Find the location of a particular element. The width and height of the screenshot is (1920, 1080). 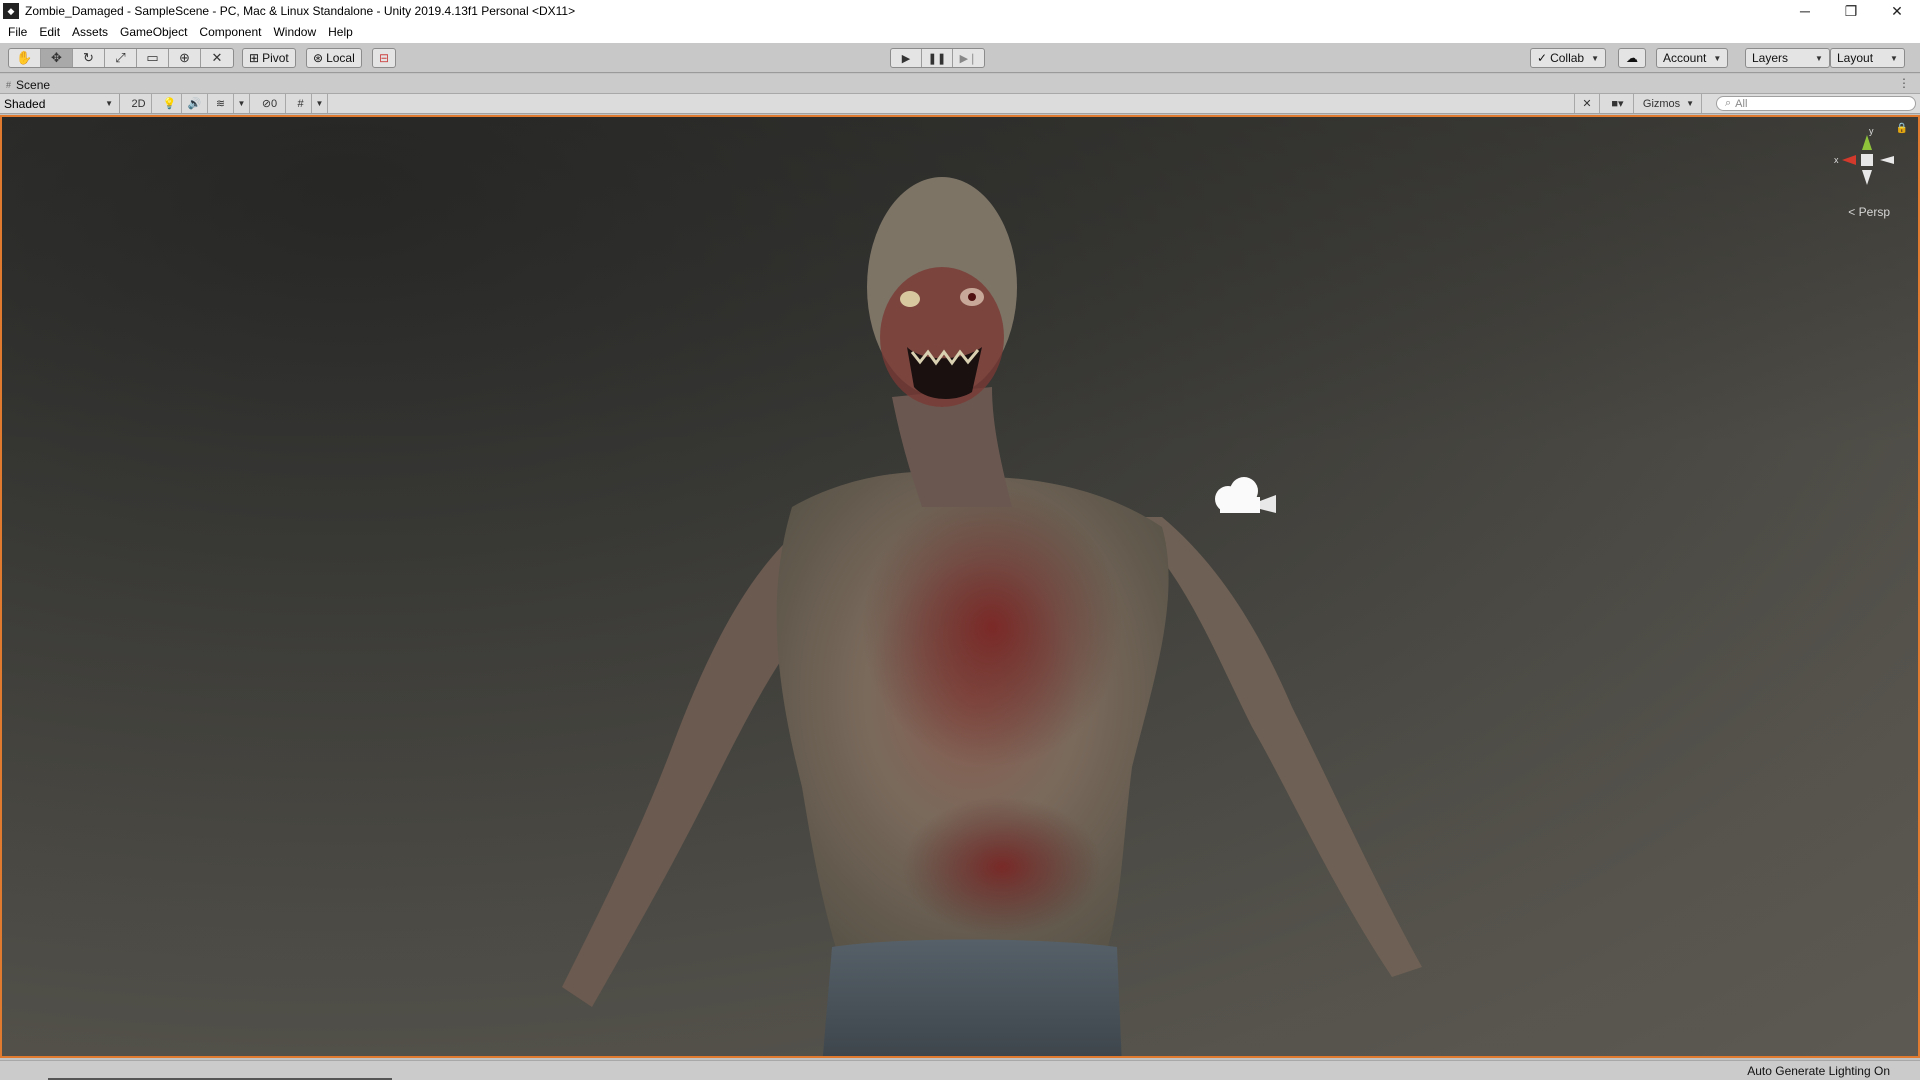

step-button: ▶❘ is located at coordinates (968, 58).